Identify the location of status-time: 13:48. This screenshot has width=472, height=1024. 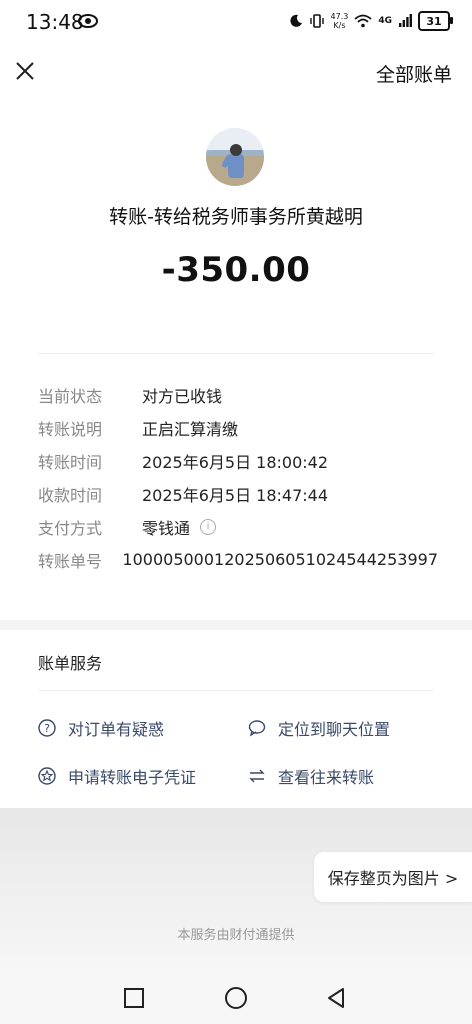
(55, 22).